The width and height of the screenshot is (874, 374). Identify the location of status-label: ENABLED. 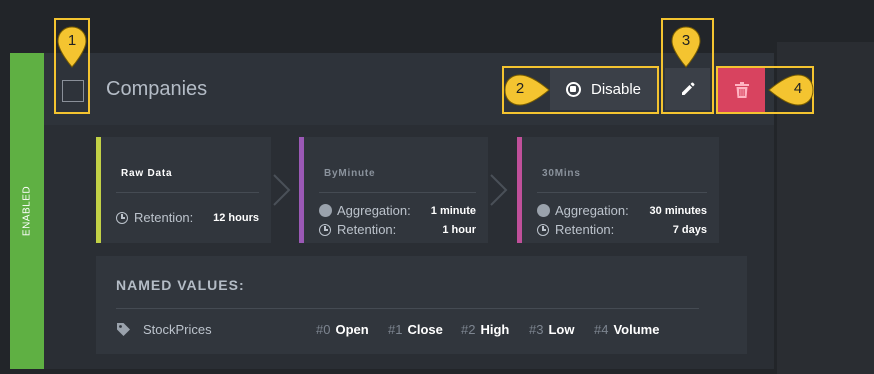
(27, 211).